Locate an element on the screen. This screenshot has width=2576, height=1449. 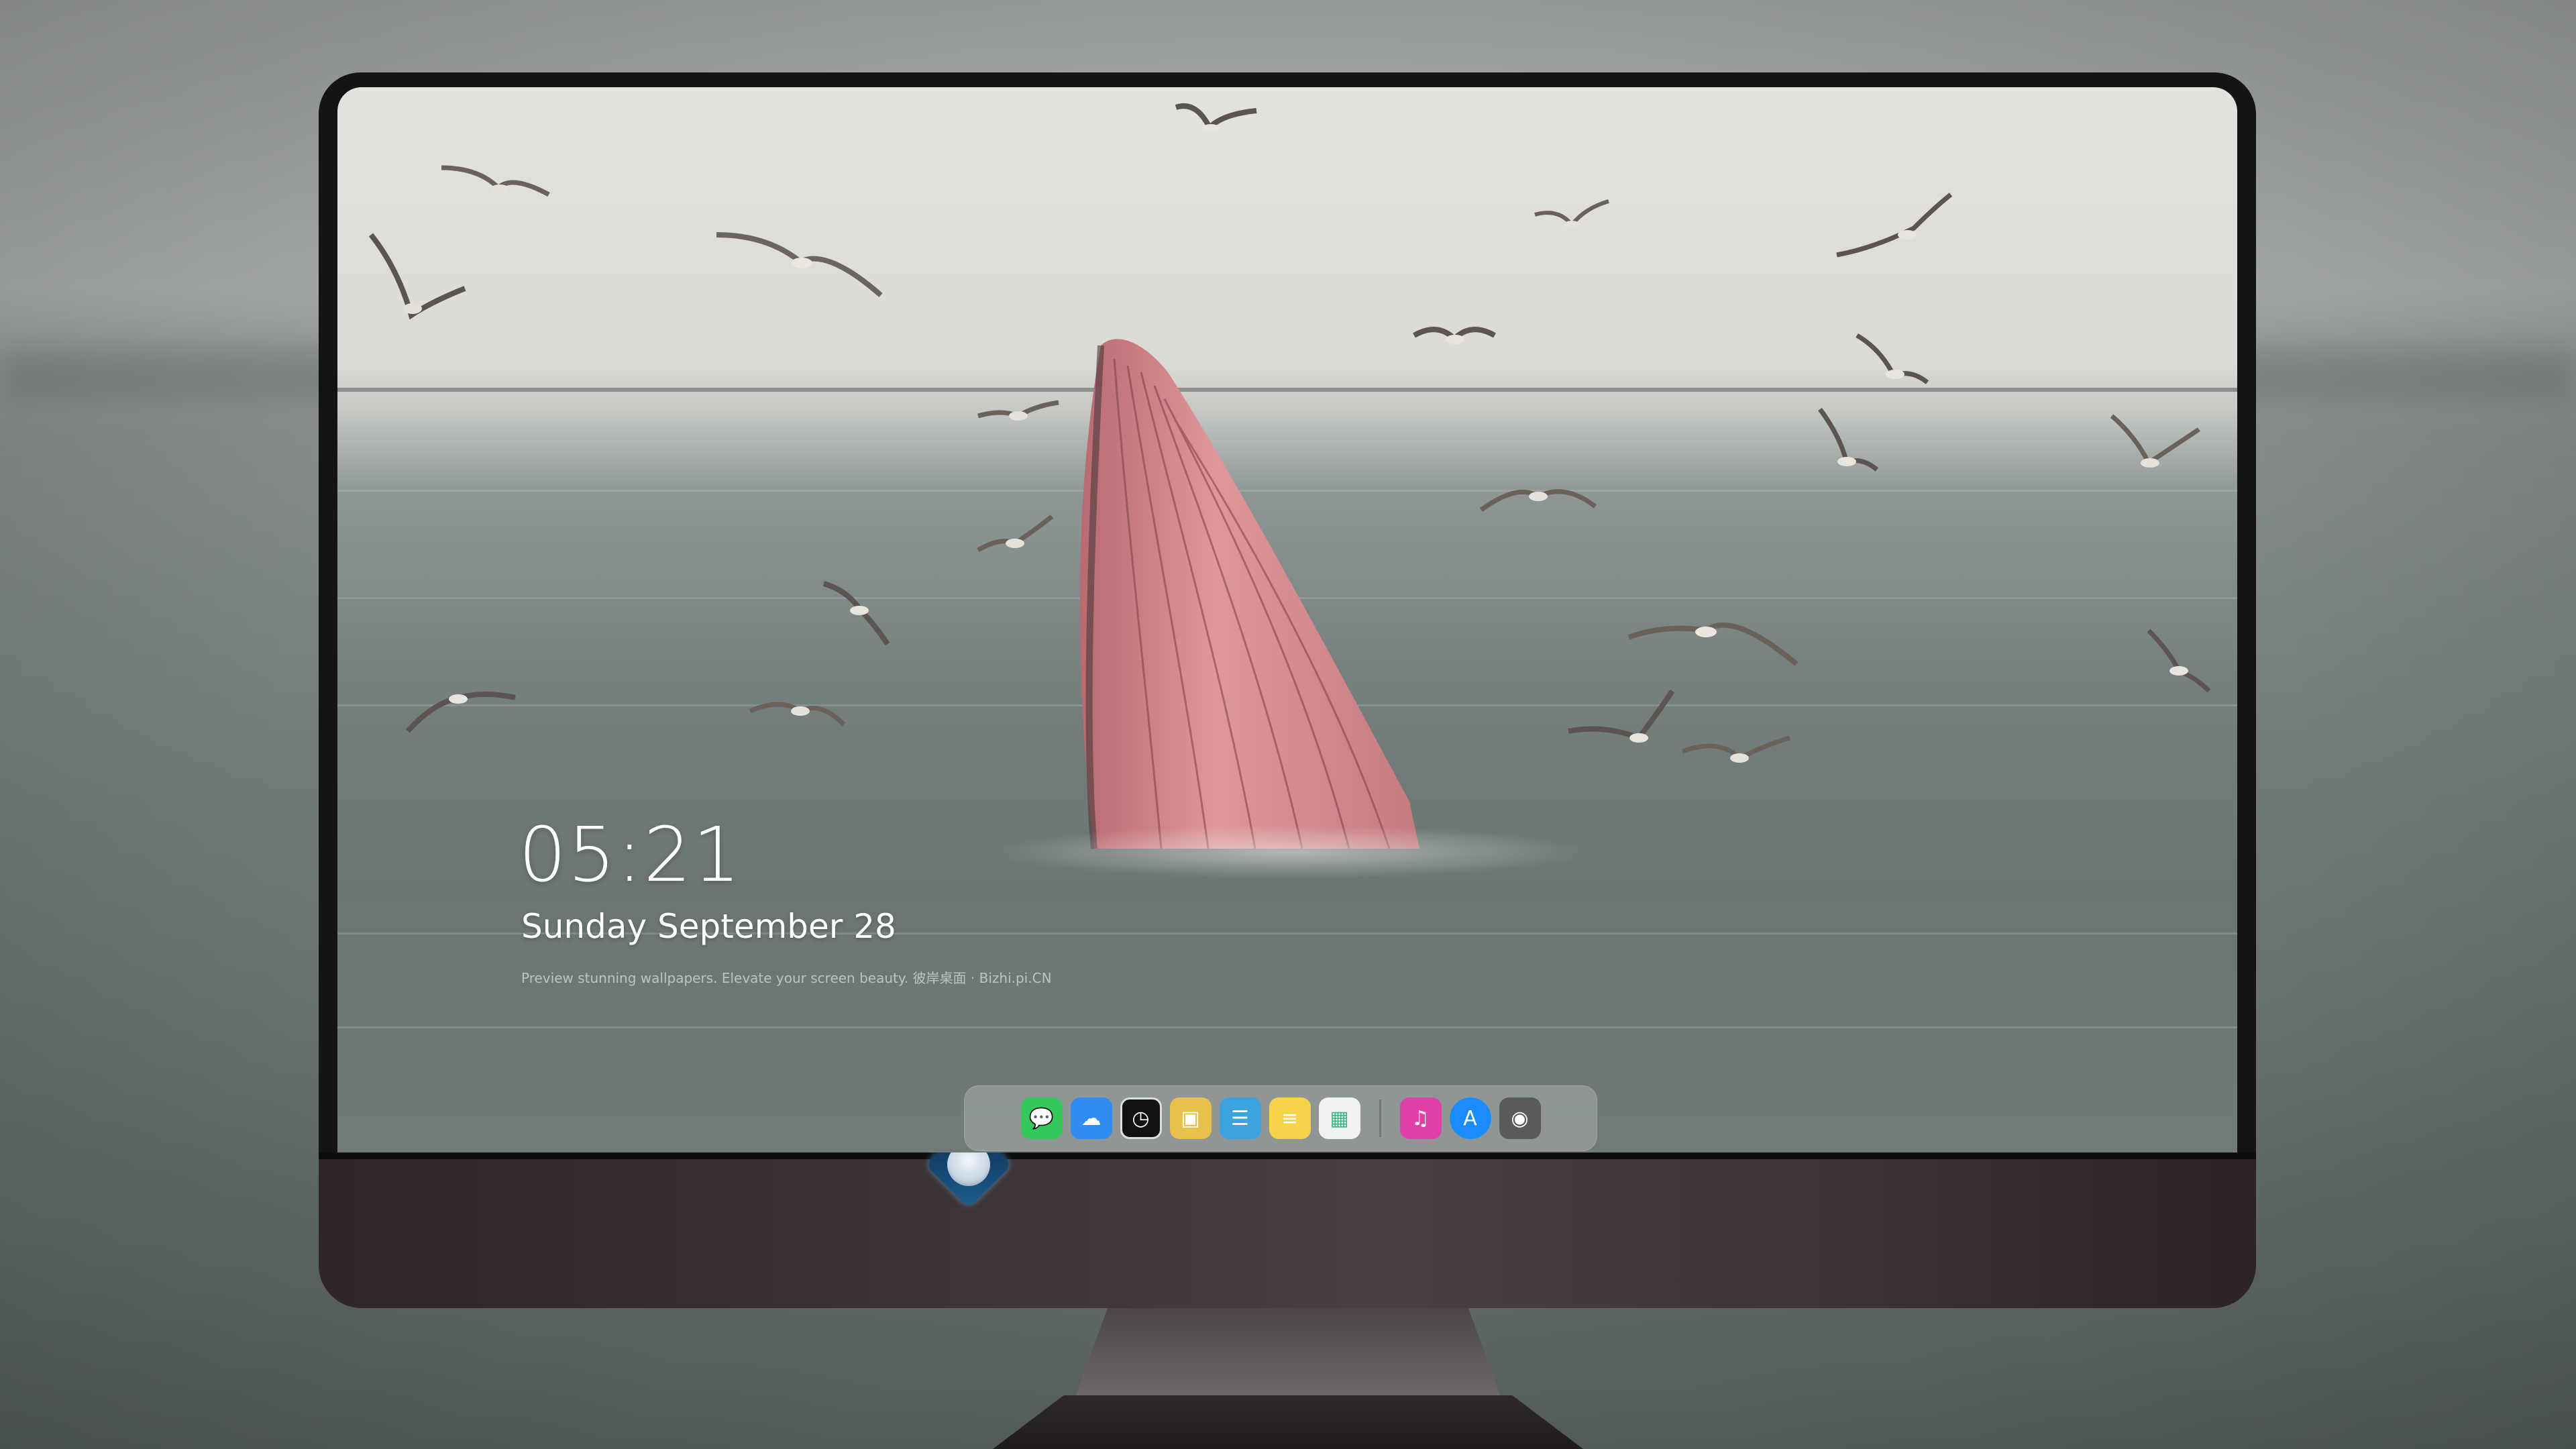
lockscreen-time: 05:21 is located at coordinates (630, 855).